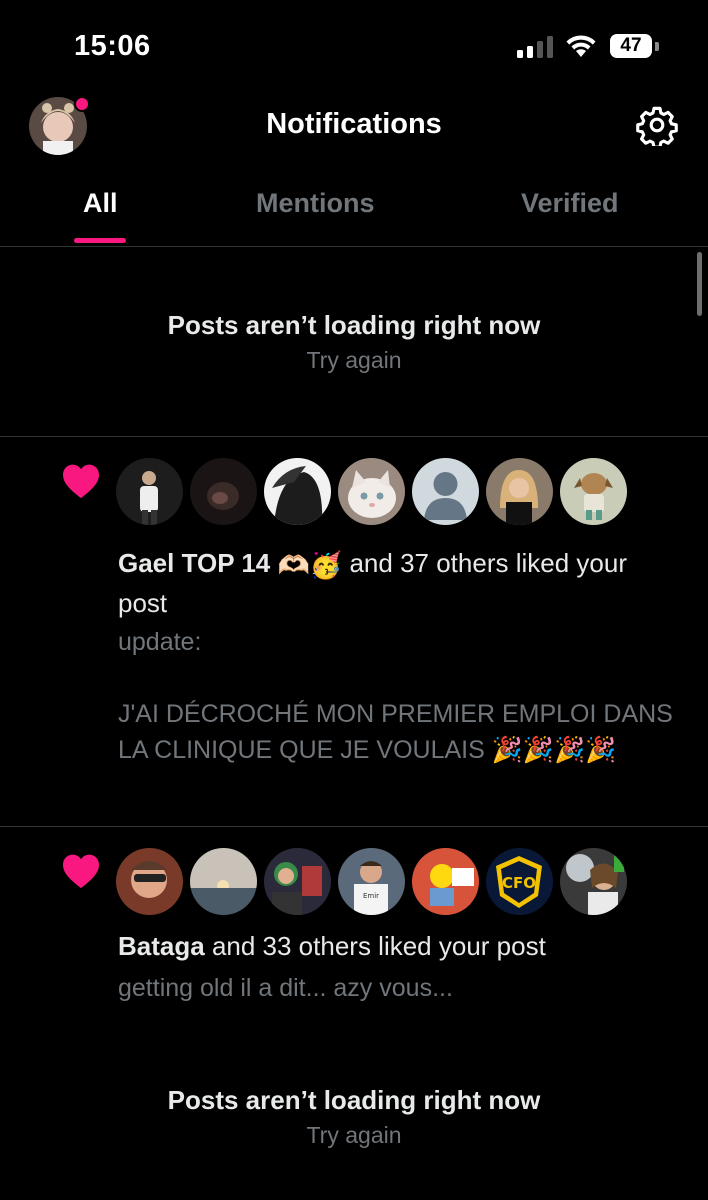  What do you see at coordinates (535, 47) in the screenshot?
I see `cellular-signal-icon` at bounding box center [535, 47].